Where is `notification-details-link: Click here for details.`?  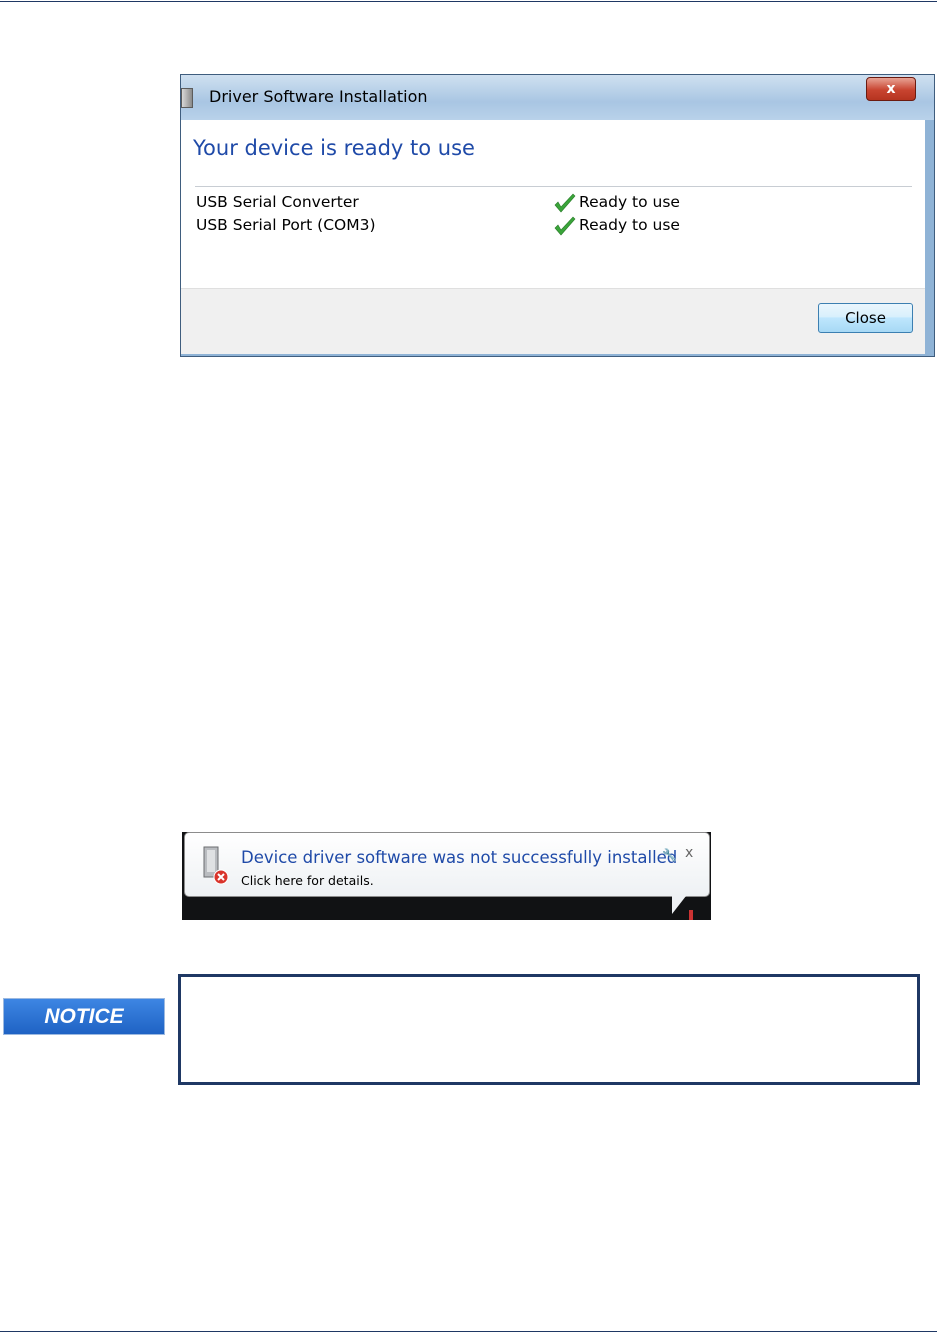 notification-details-link: Click here for details. is located at coordinates (307, 880).